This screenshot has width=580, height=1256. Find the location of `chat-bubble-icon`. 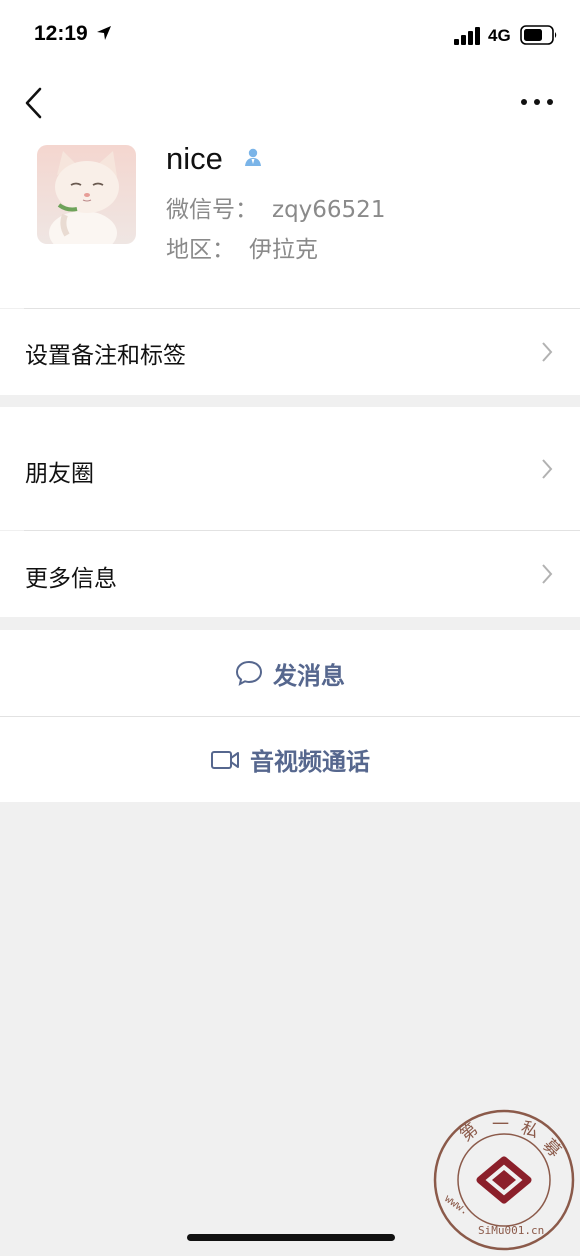

chat-bubble-icon is located at coordinates (249, 673).